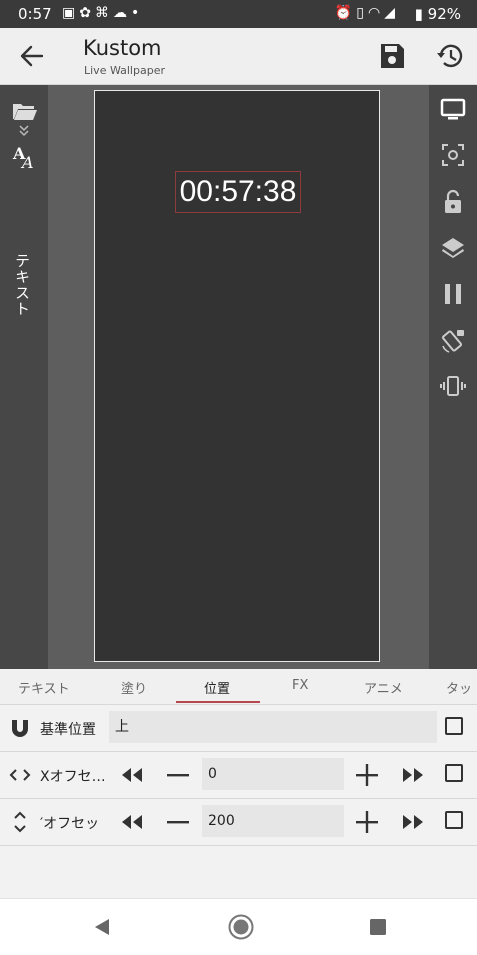 This screenshot has height=955, width=477. Describe the element at coordinates (453, 340) in the screenshot. I see `screen-rotation-lock-icon` at that location.